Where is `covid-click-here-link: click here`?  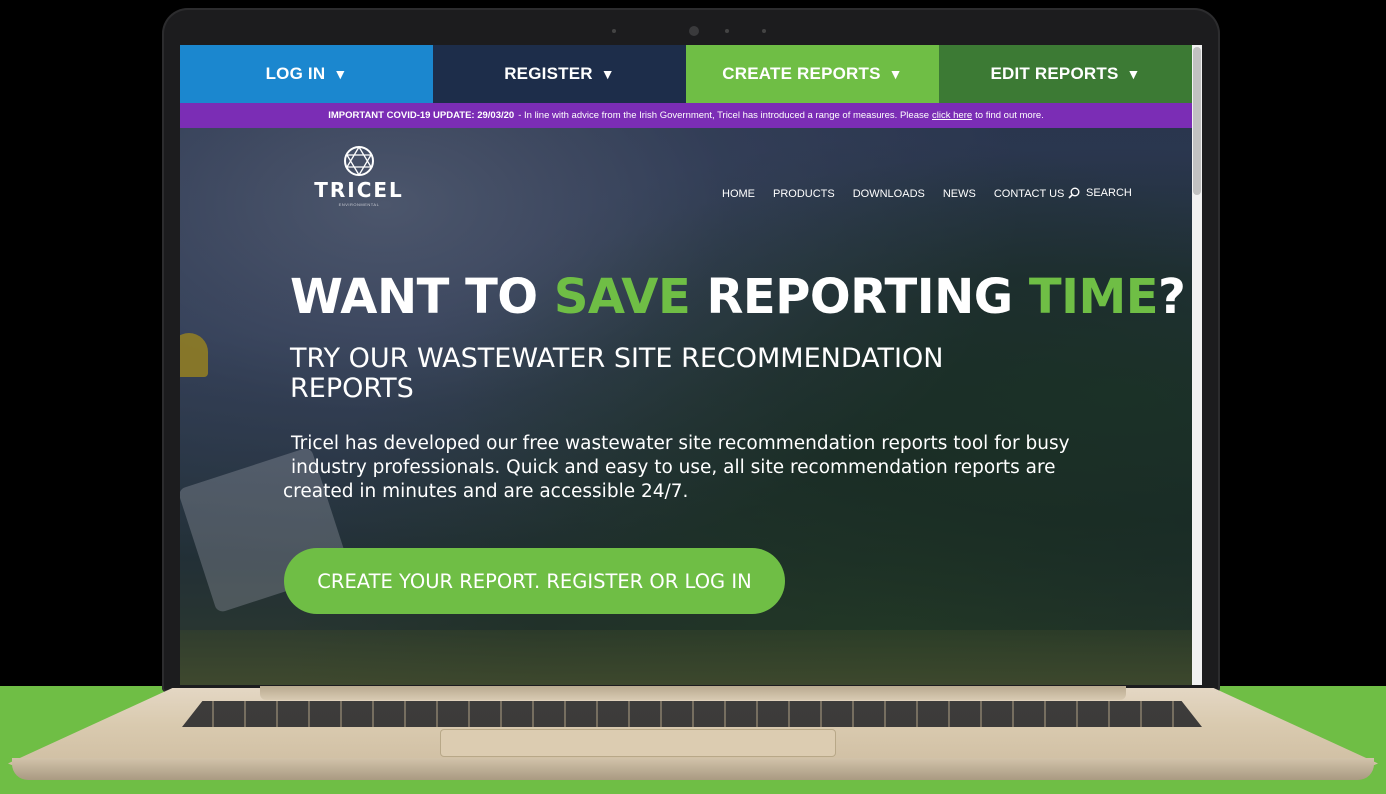 covid-click-here-link: click here is located at coordinates (952, 115).